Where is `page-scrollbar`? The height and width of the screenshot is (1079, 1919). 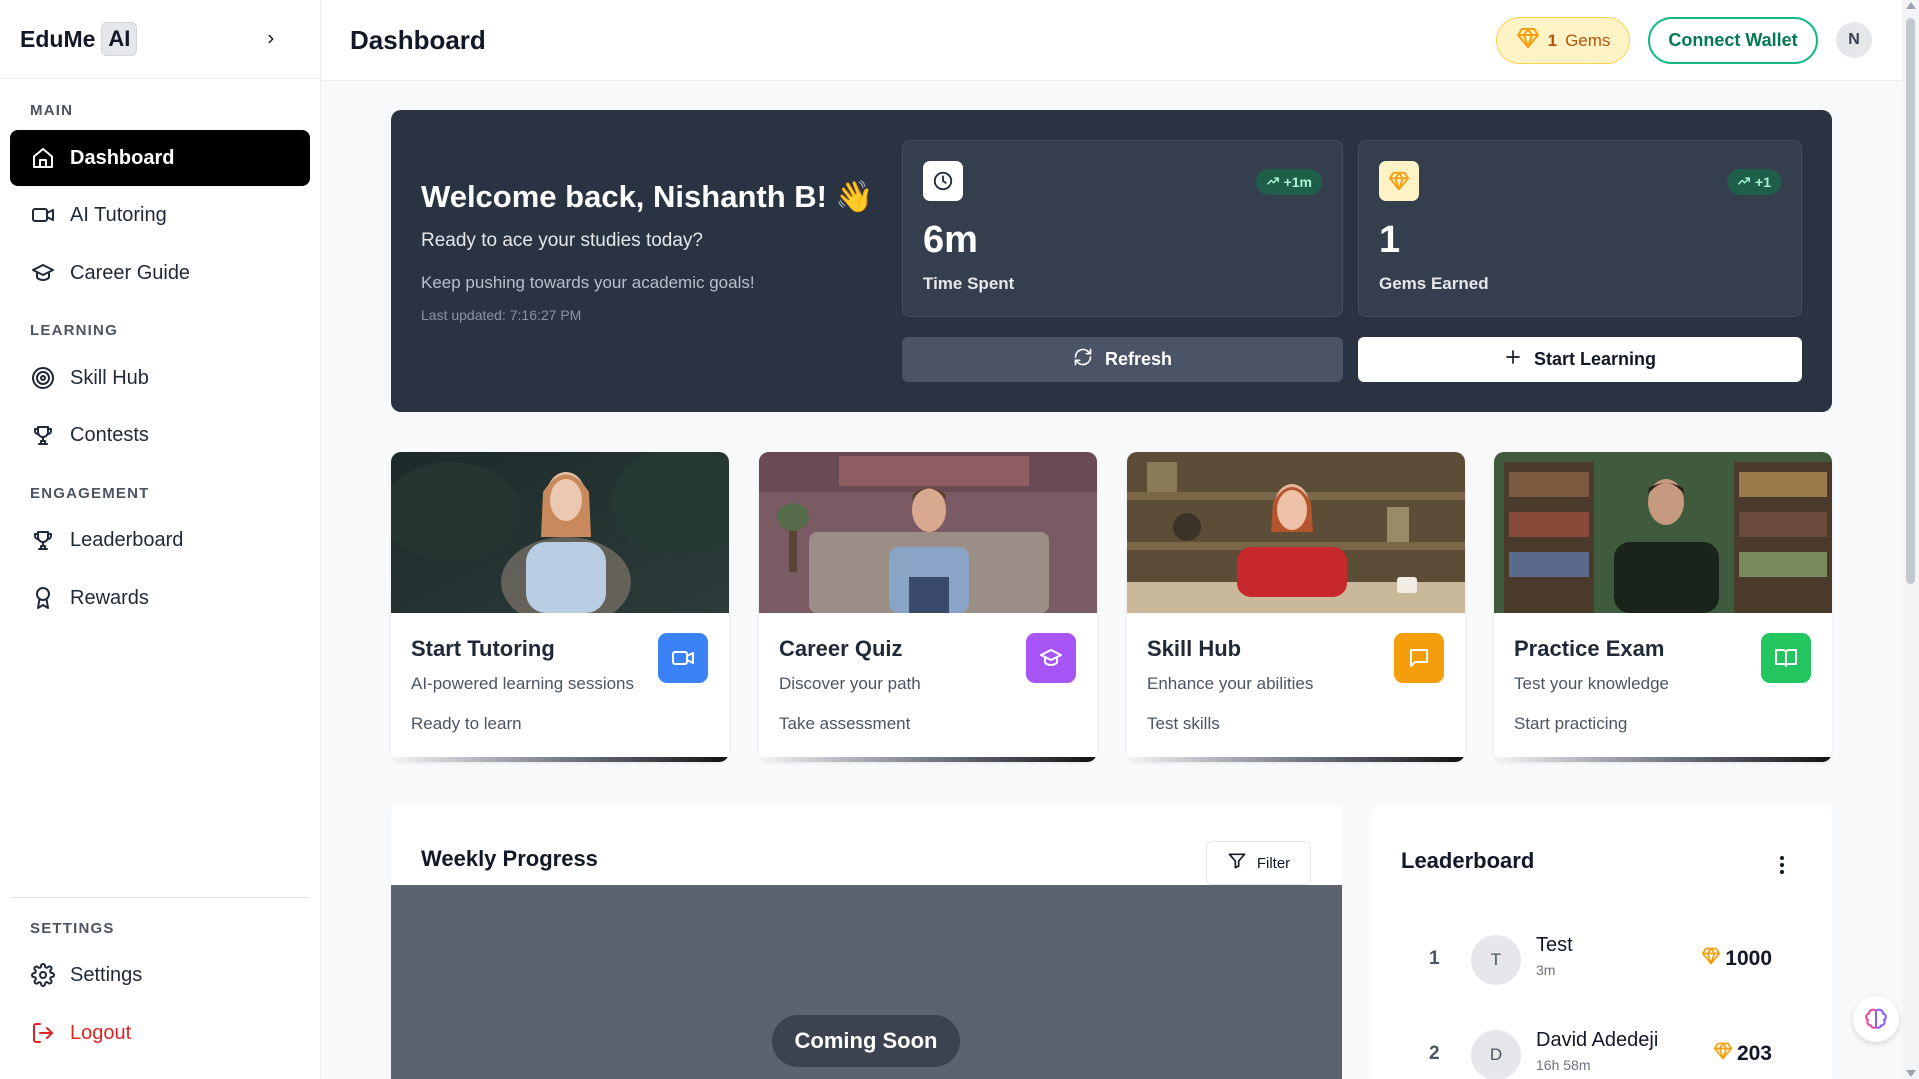
page-scrollbar is located at coordinates (1910, 539).